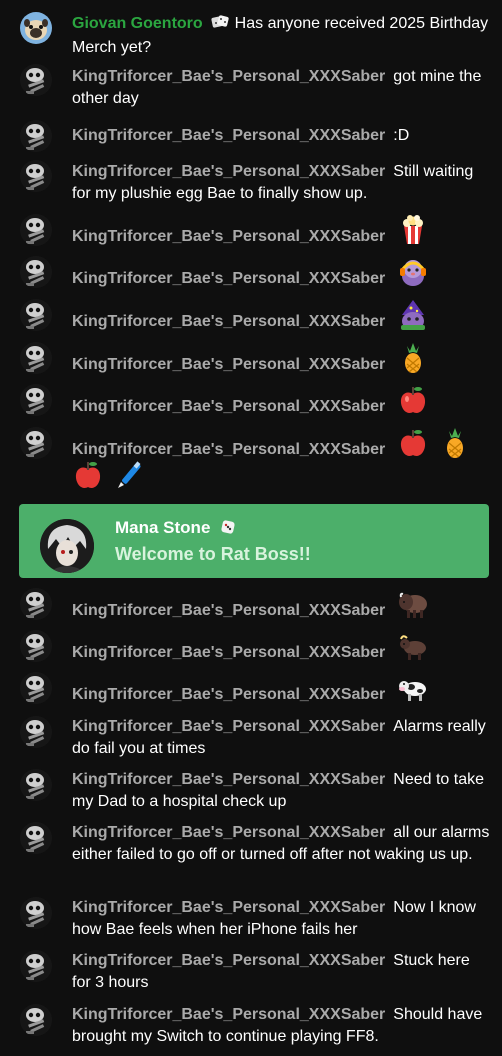 This screenshot has width=502, height=1056. I want to click on pug-avatar-icon, so click(36, 28).